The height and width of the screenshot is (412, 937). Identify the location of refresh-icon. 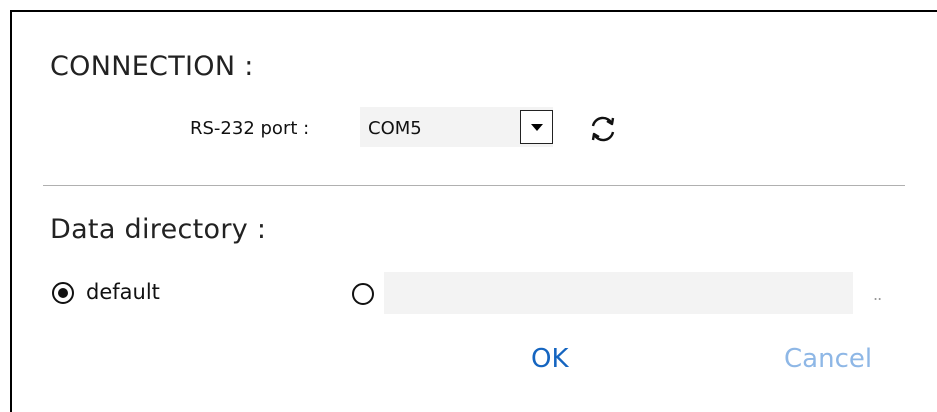
(603, 129).